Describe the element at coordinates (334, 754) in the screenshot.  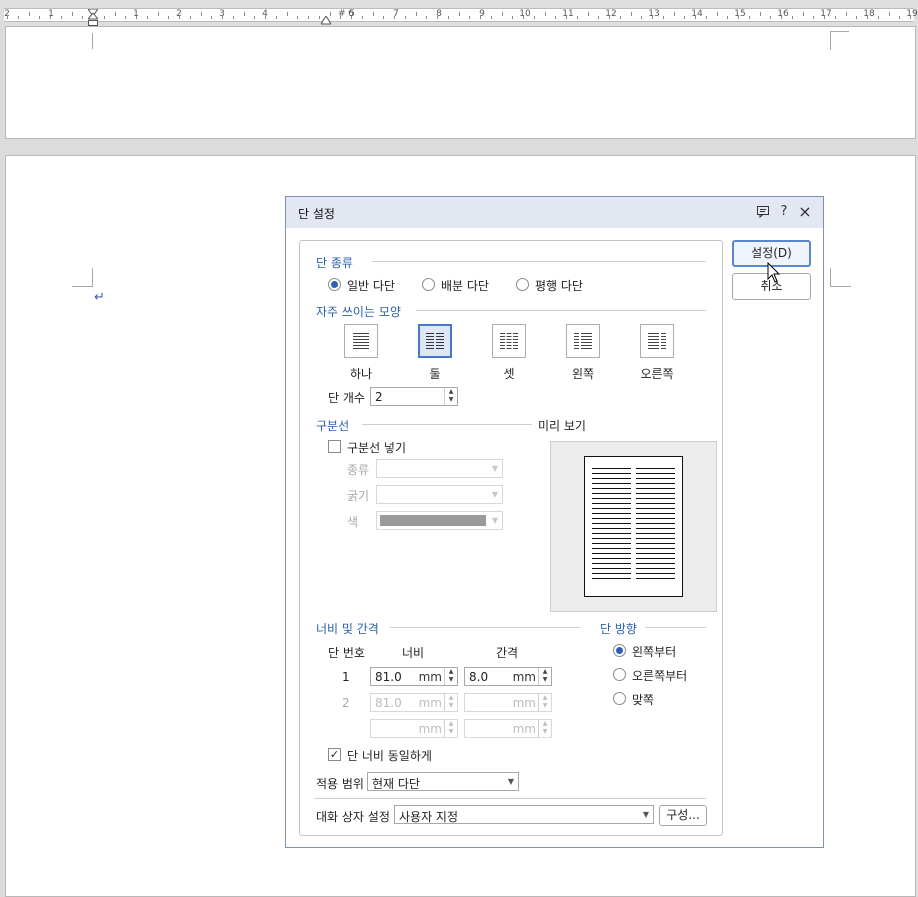
I see `equal-width-checkbox: ✓` at that location.